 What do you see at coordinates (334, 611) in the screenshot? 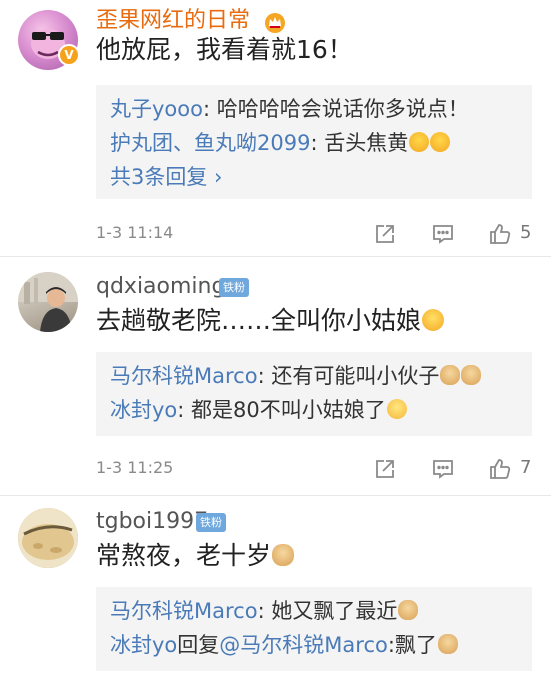
I see `reply-text: 她又飘了最近` at bounding box center [334, 611].